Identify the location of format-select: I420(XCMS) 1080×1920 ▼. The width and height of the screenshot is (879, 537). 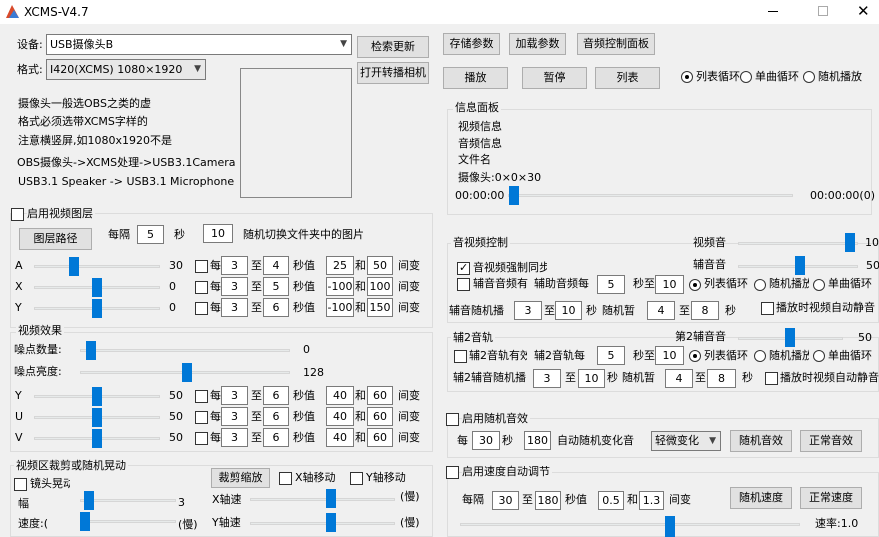
(126, 69).